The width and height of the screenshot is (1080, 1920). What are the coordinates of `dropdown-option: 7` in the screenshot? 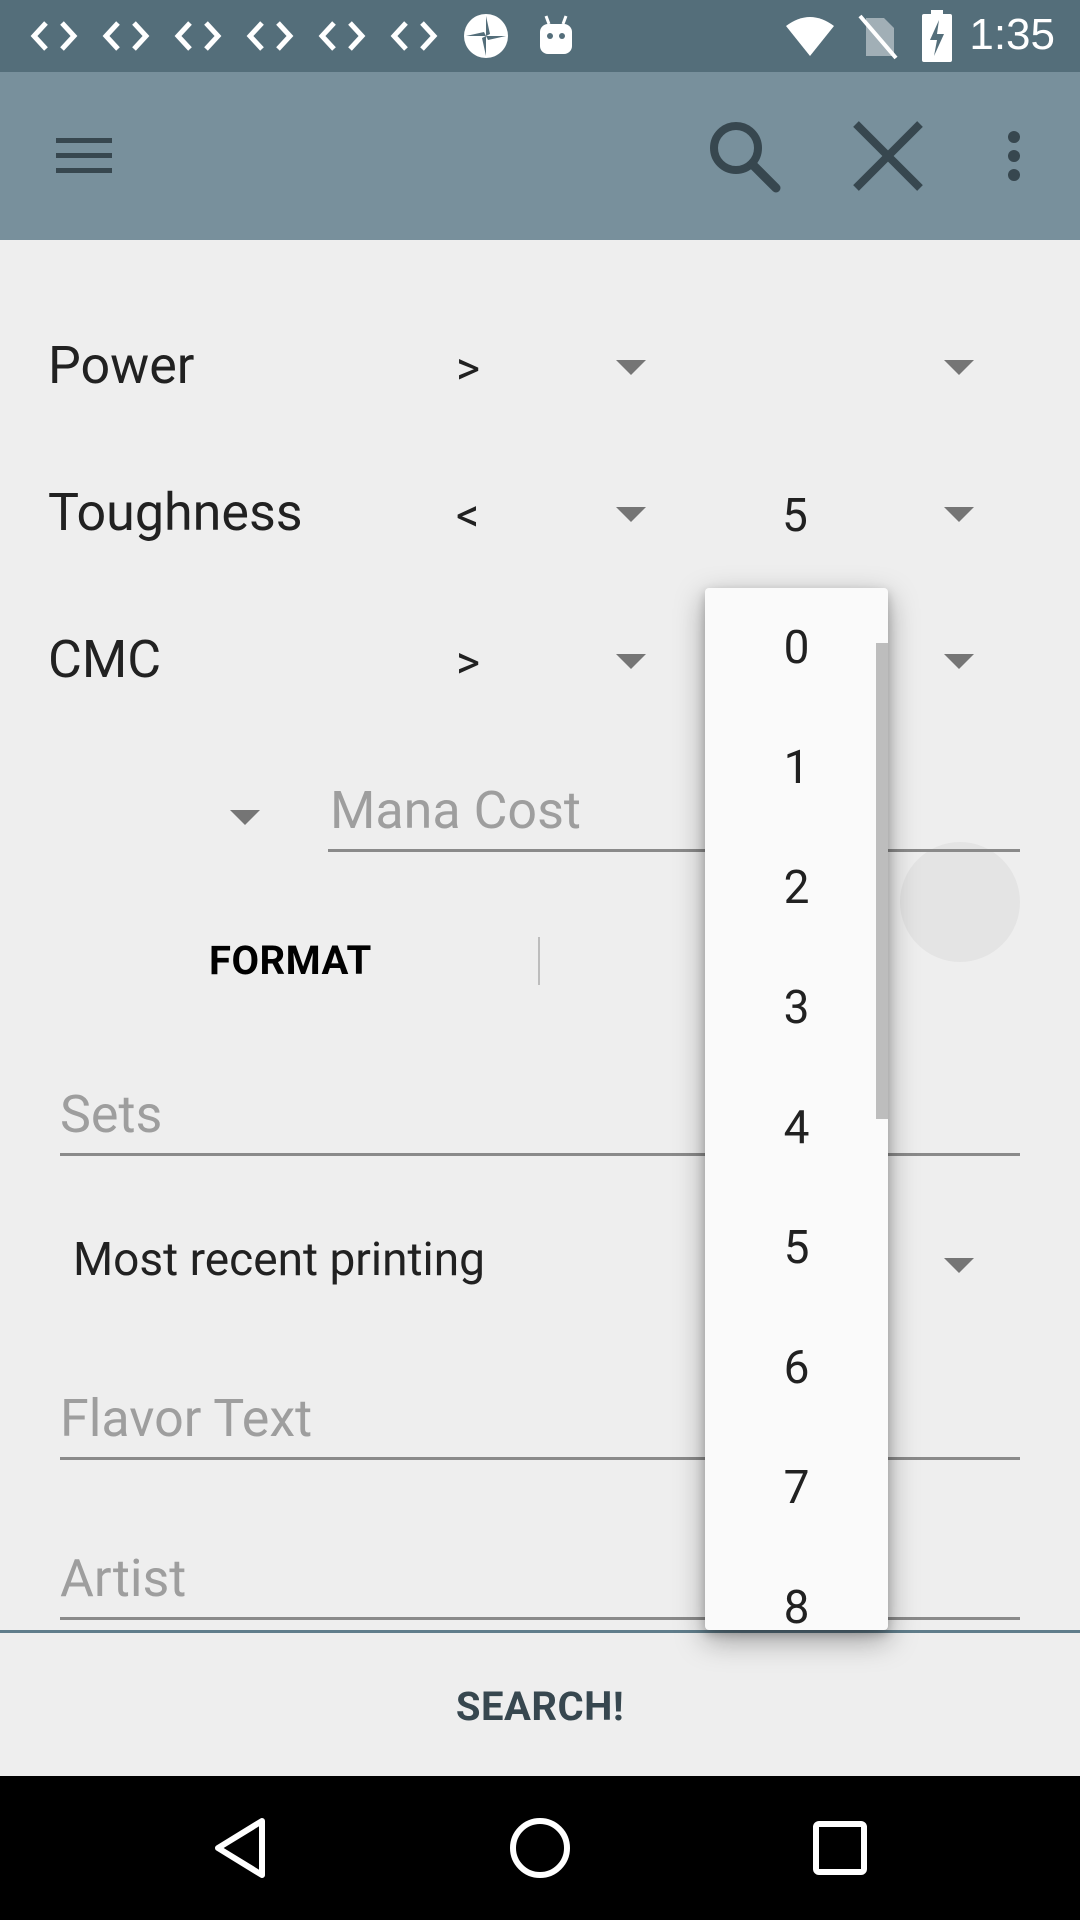 It's located at (796, 1488).